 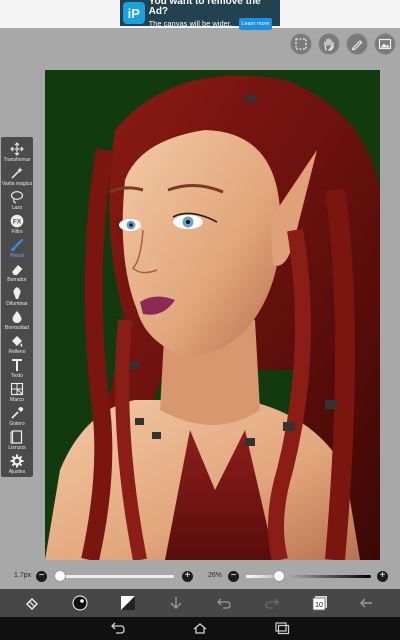 What do you see at coordinates (134, 13) in the screenshot?
I see `ibis-paint-logo-icon: iP` at bounding box center [134, 13].